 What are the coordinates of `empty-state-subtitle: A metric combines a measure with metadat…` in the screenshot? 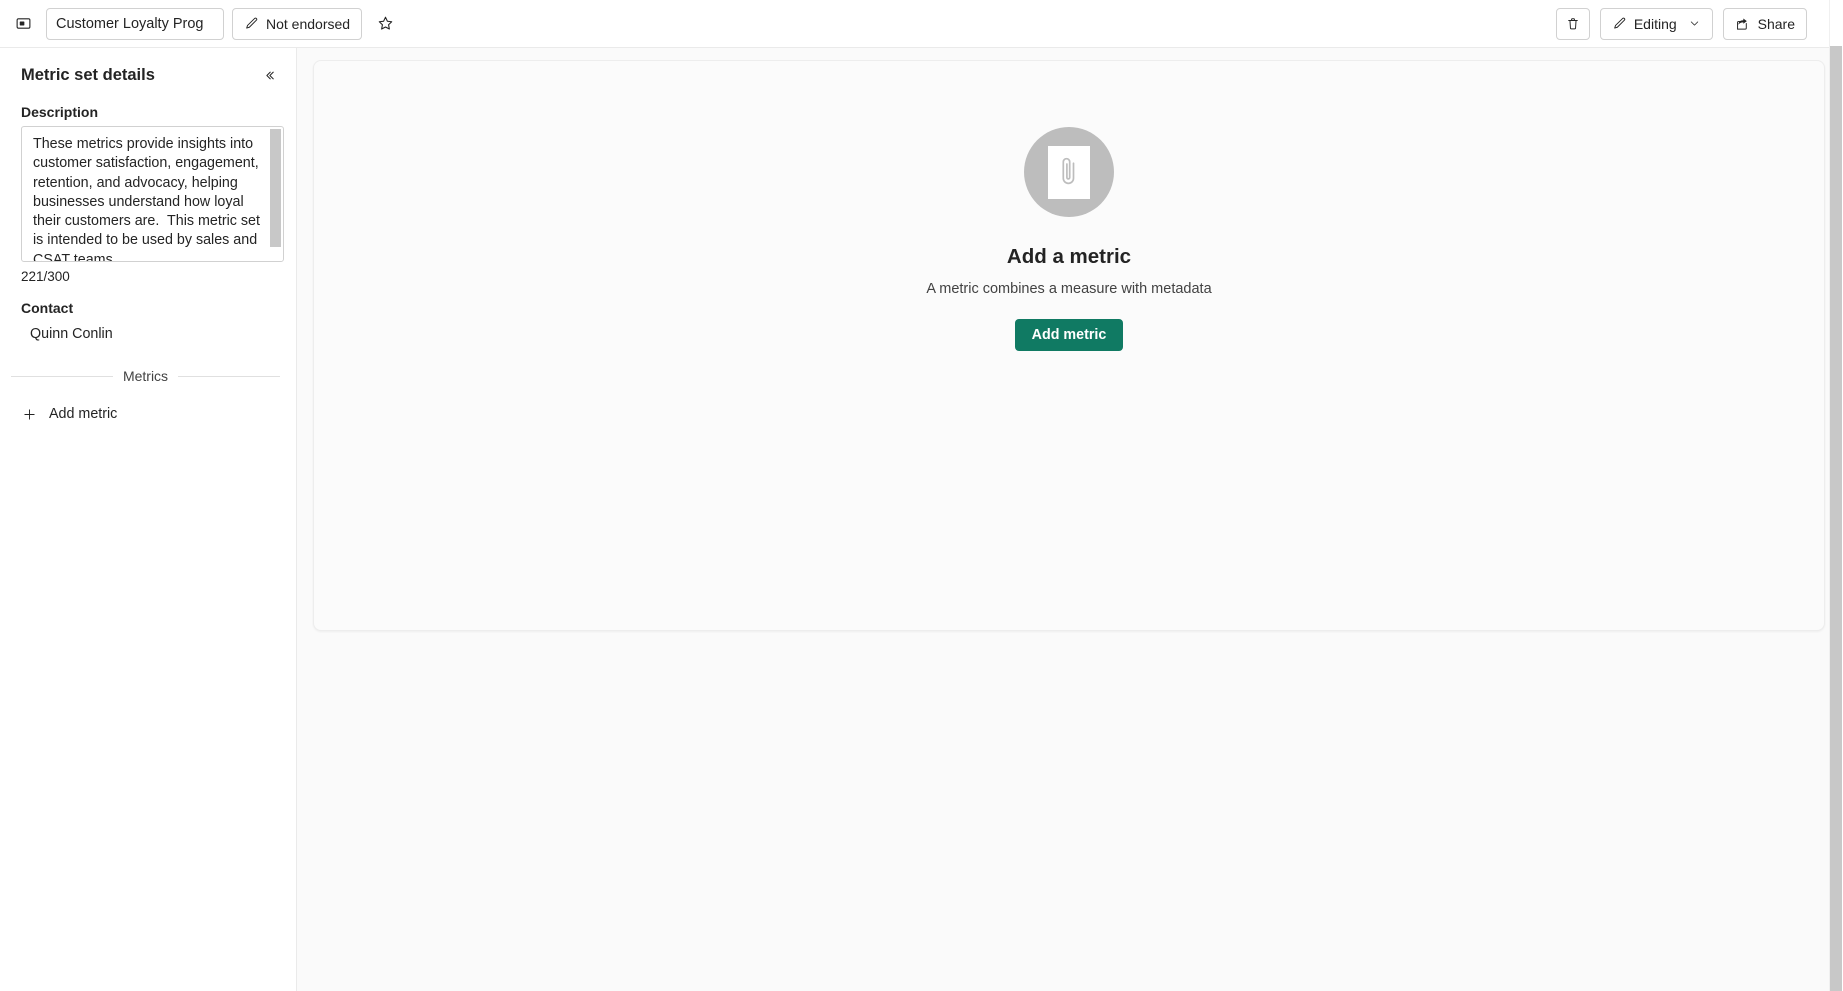 It's located at (1069, 289).